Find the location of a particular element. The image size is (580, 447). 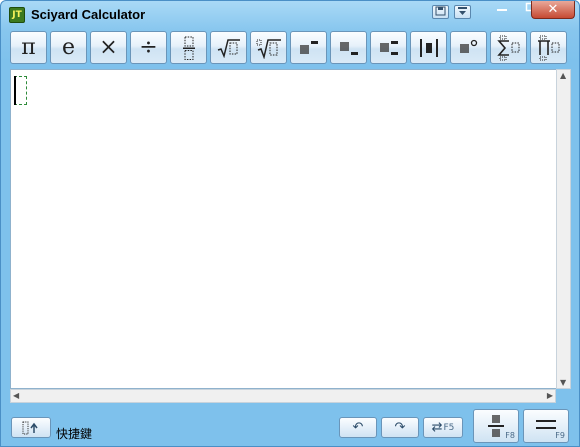

title-bar: JT Sciyard Calculator ✕ is located at coordinates (290, 15).